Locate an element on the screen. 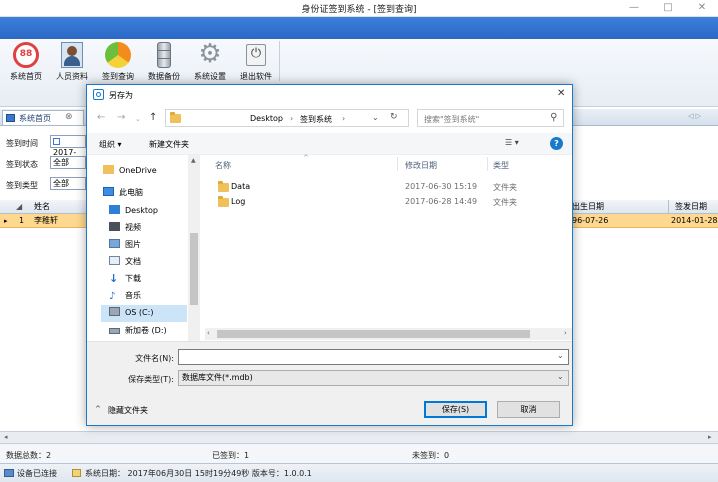  view-options-button: ☰ ▾ is located at coordinates (512, 142).